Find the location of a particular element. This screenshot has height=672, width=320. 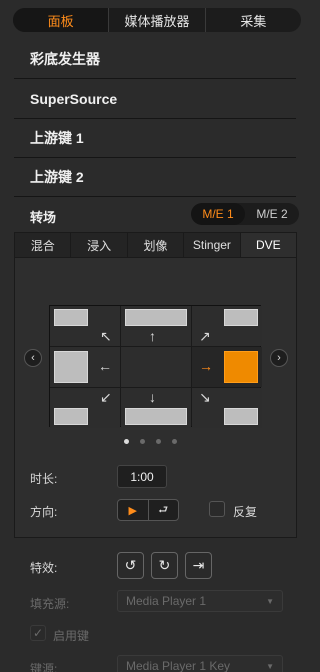

tab-capture: 采集 is located at coordinates (252, 20).